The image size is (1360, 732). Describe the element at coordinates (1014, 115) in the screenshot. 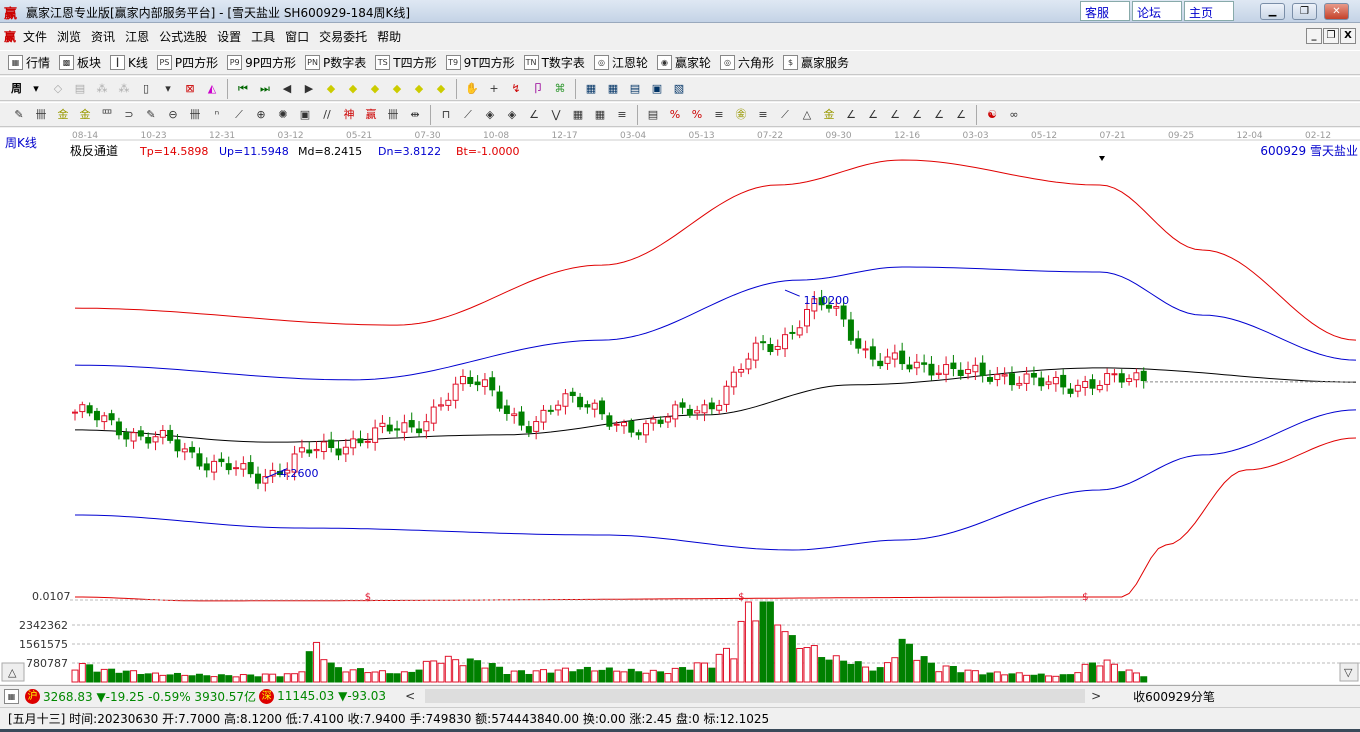

I see `draw-tool-icon-47: ∞` at that location.